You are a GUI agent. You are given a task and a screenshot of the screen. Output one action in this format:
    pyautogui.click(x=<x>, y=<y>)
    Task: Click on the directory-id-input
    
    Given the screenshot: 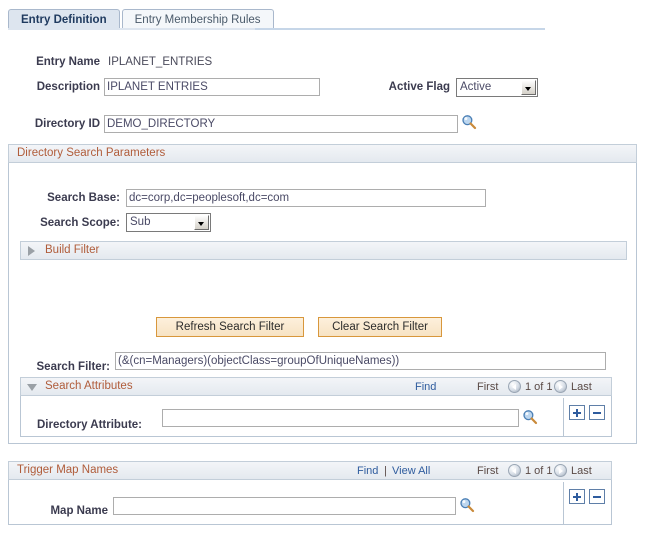 What is the action you would take?
    pyautogui.click(x=281, y=124)
    